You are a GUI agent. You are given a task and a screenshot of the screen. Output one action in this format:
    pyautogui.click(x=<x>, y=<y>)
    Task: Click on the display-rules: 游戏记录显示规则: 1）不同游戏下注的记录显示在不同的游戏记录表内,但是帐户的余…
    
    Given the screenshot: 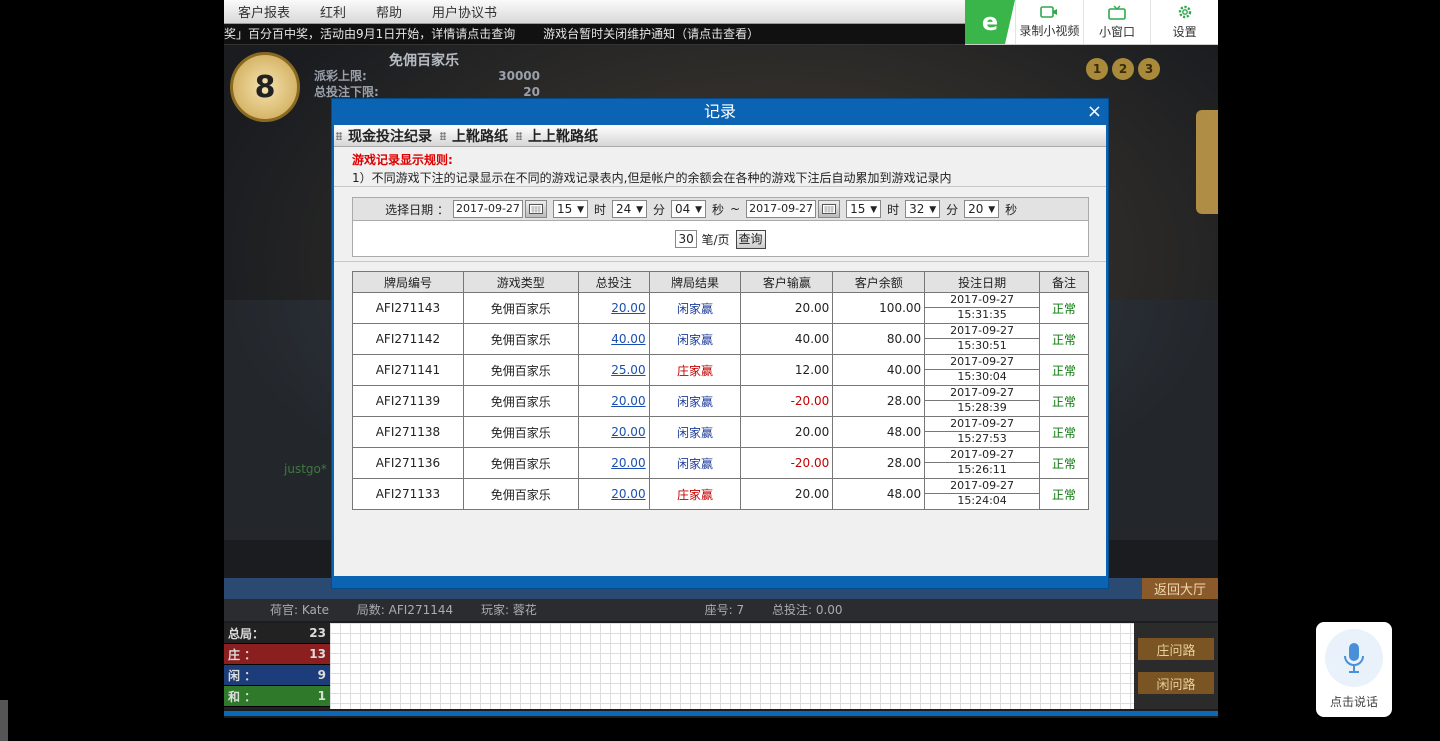 What is the action you would take?
    pyautogui.click(x=720, y=167)
    